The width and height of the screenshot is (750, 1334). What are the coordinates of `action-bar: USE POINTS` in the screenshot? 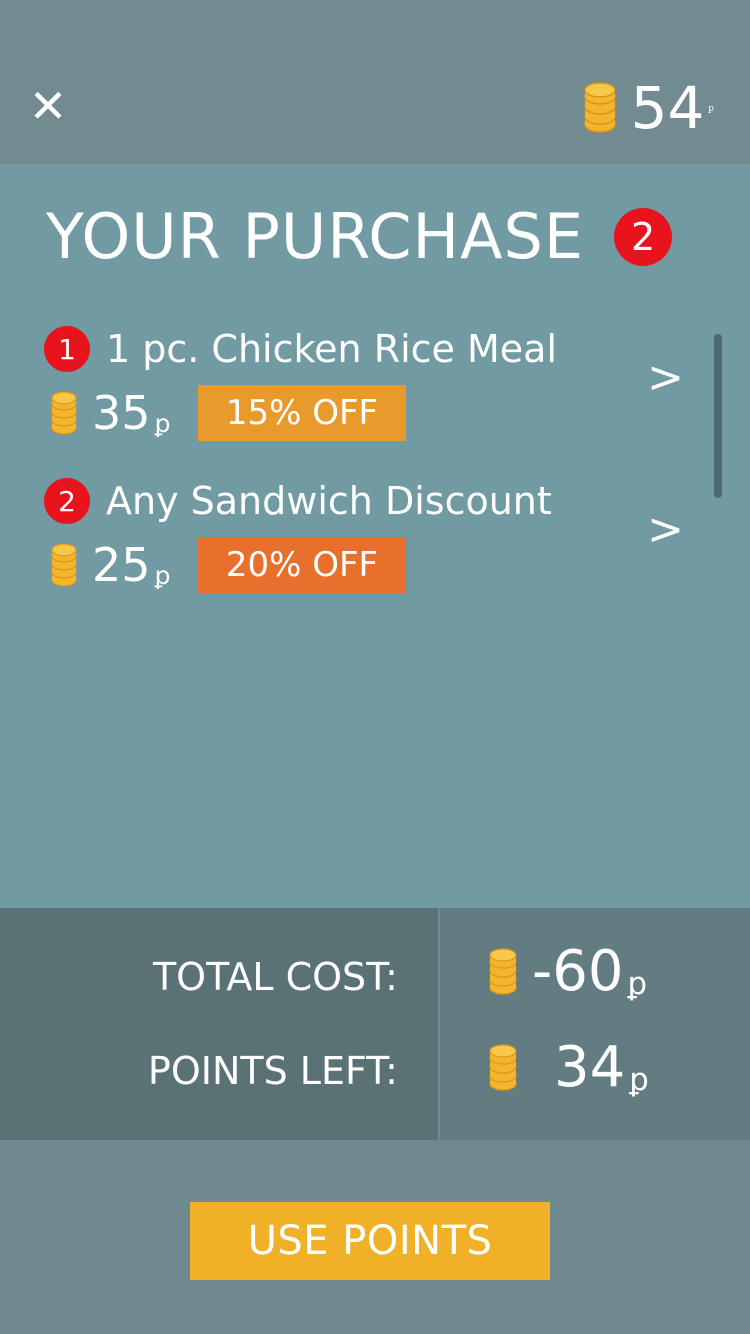 It's located at (375, 1237).